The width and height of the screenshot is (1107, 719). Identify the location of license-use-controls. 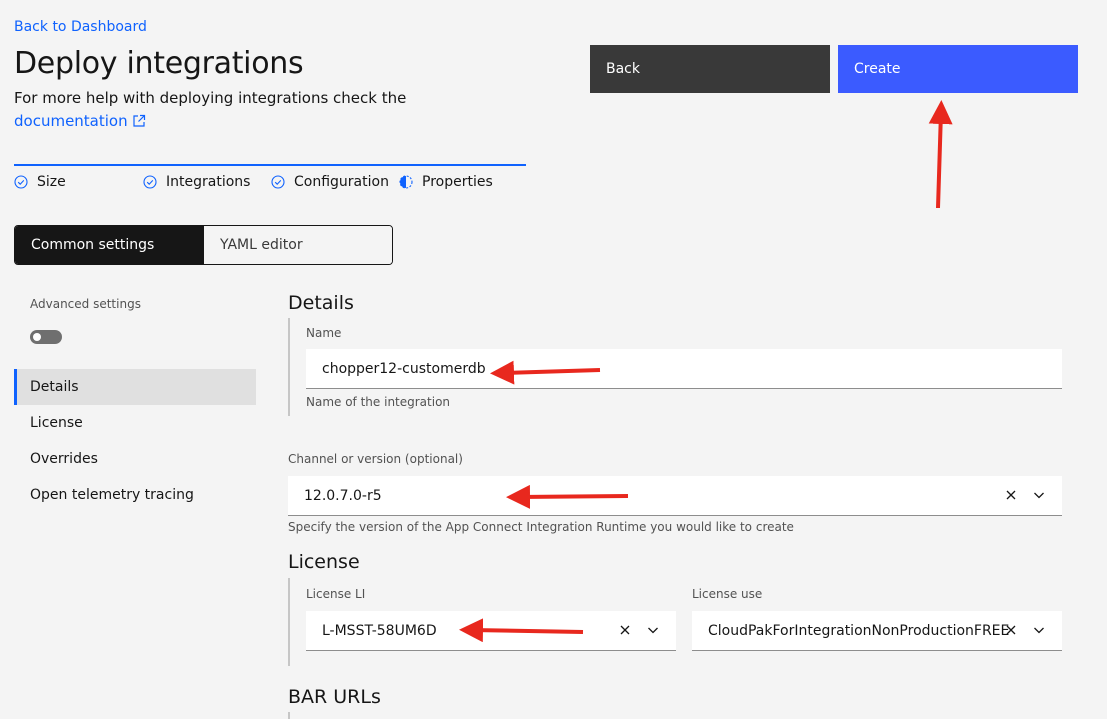
(1025, 630).